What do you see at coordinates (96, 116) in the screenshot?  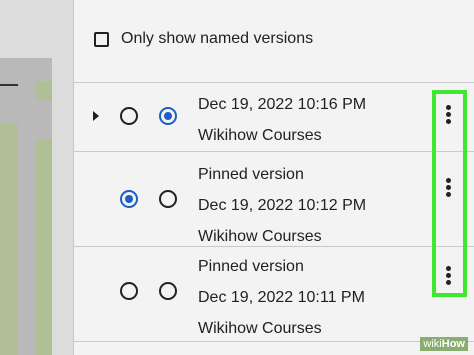 I see `expand-triangle-icon` at bounding box center [96, 116].